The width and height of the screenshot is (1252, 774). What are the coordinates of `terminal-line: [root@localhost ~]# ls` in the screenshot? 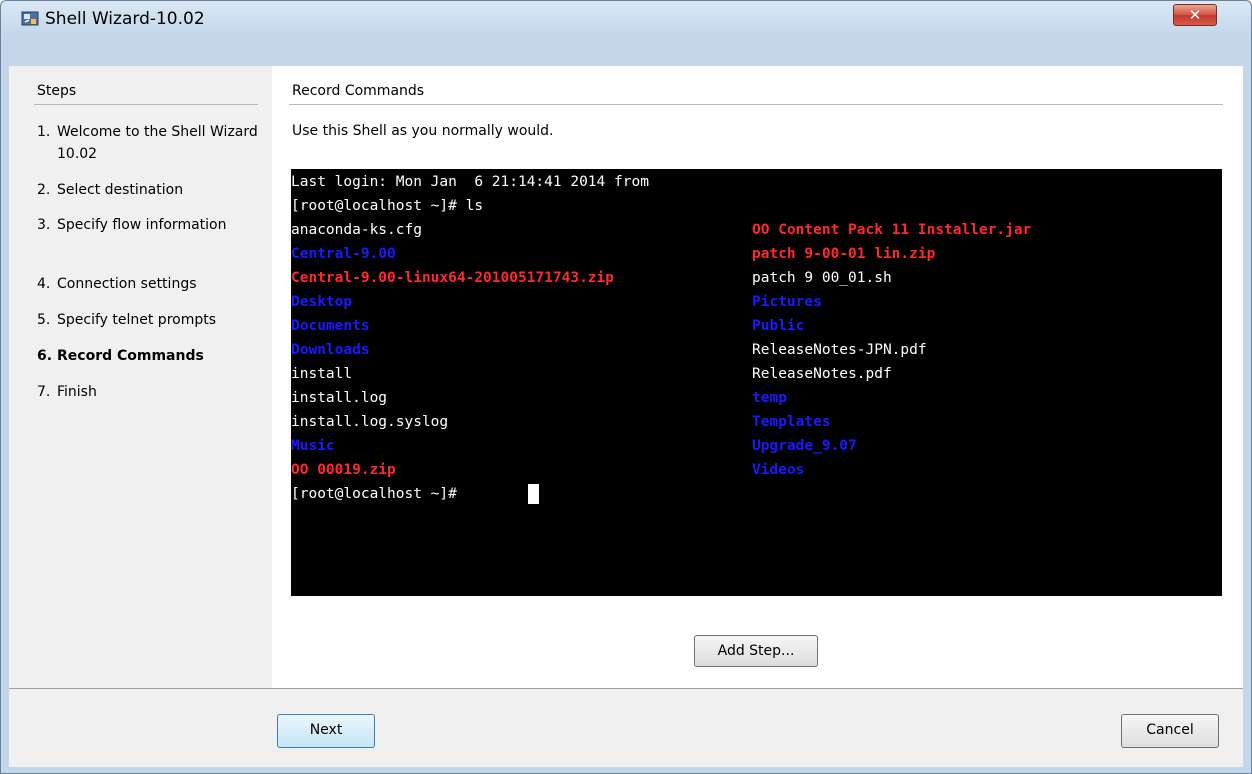 It's located at (387, 206).